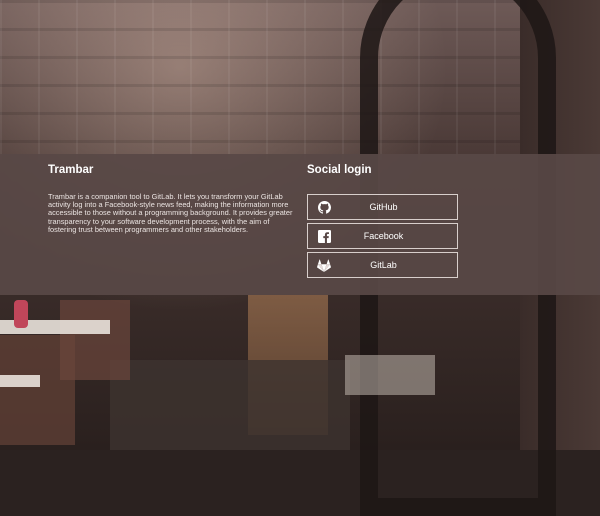 This screenshot has width=600, height=516. Describe the element at coordinates (230, 405) in the screenshot. I see `tram-floor` at that location.